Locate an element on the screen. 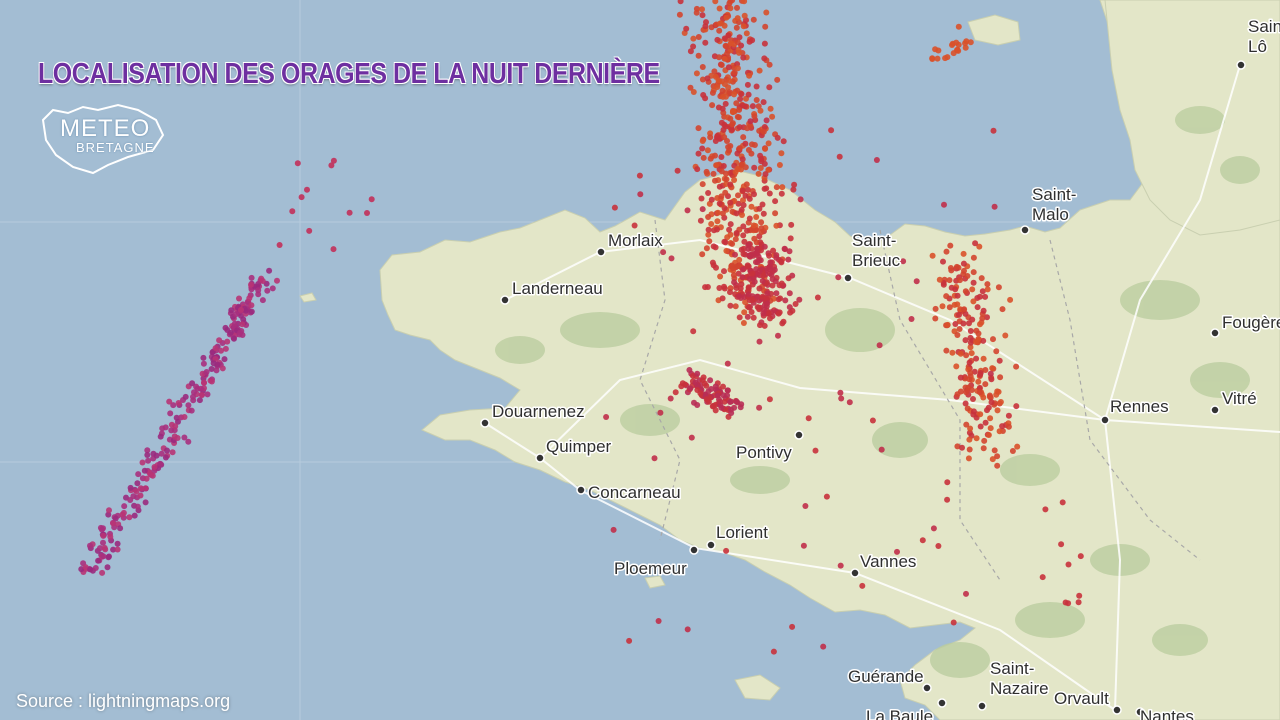 The height and width of the screenshot is (720, 1280). city-label-saint-brieuc: Saint-Brieuc is located at coordinates (876, 250).